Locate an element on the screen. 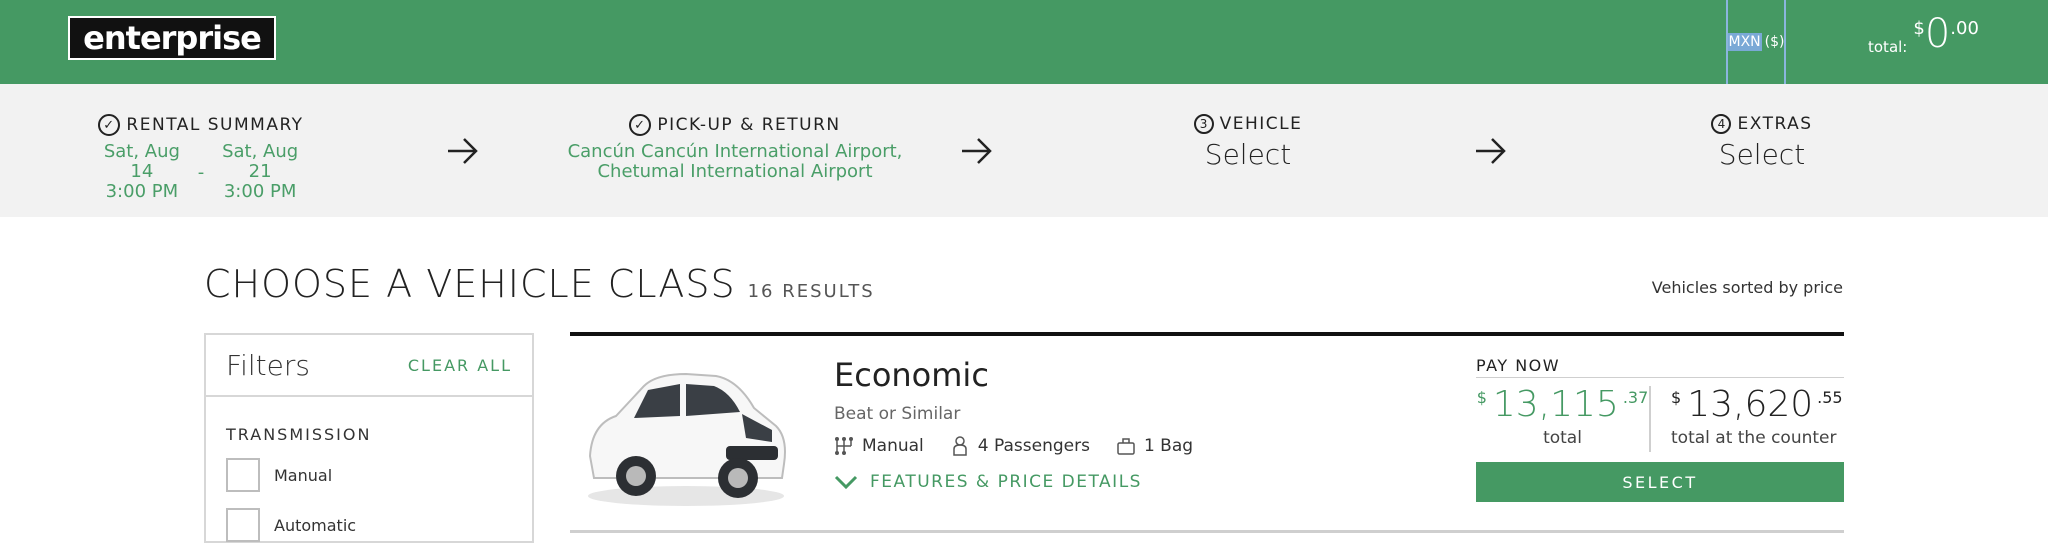 This screenshot has width=2048, height=543. step-title: PICK-UP & RETURN is located at coordinates (749, 125).